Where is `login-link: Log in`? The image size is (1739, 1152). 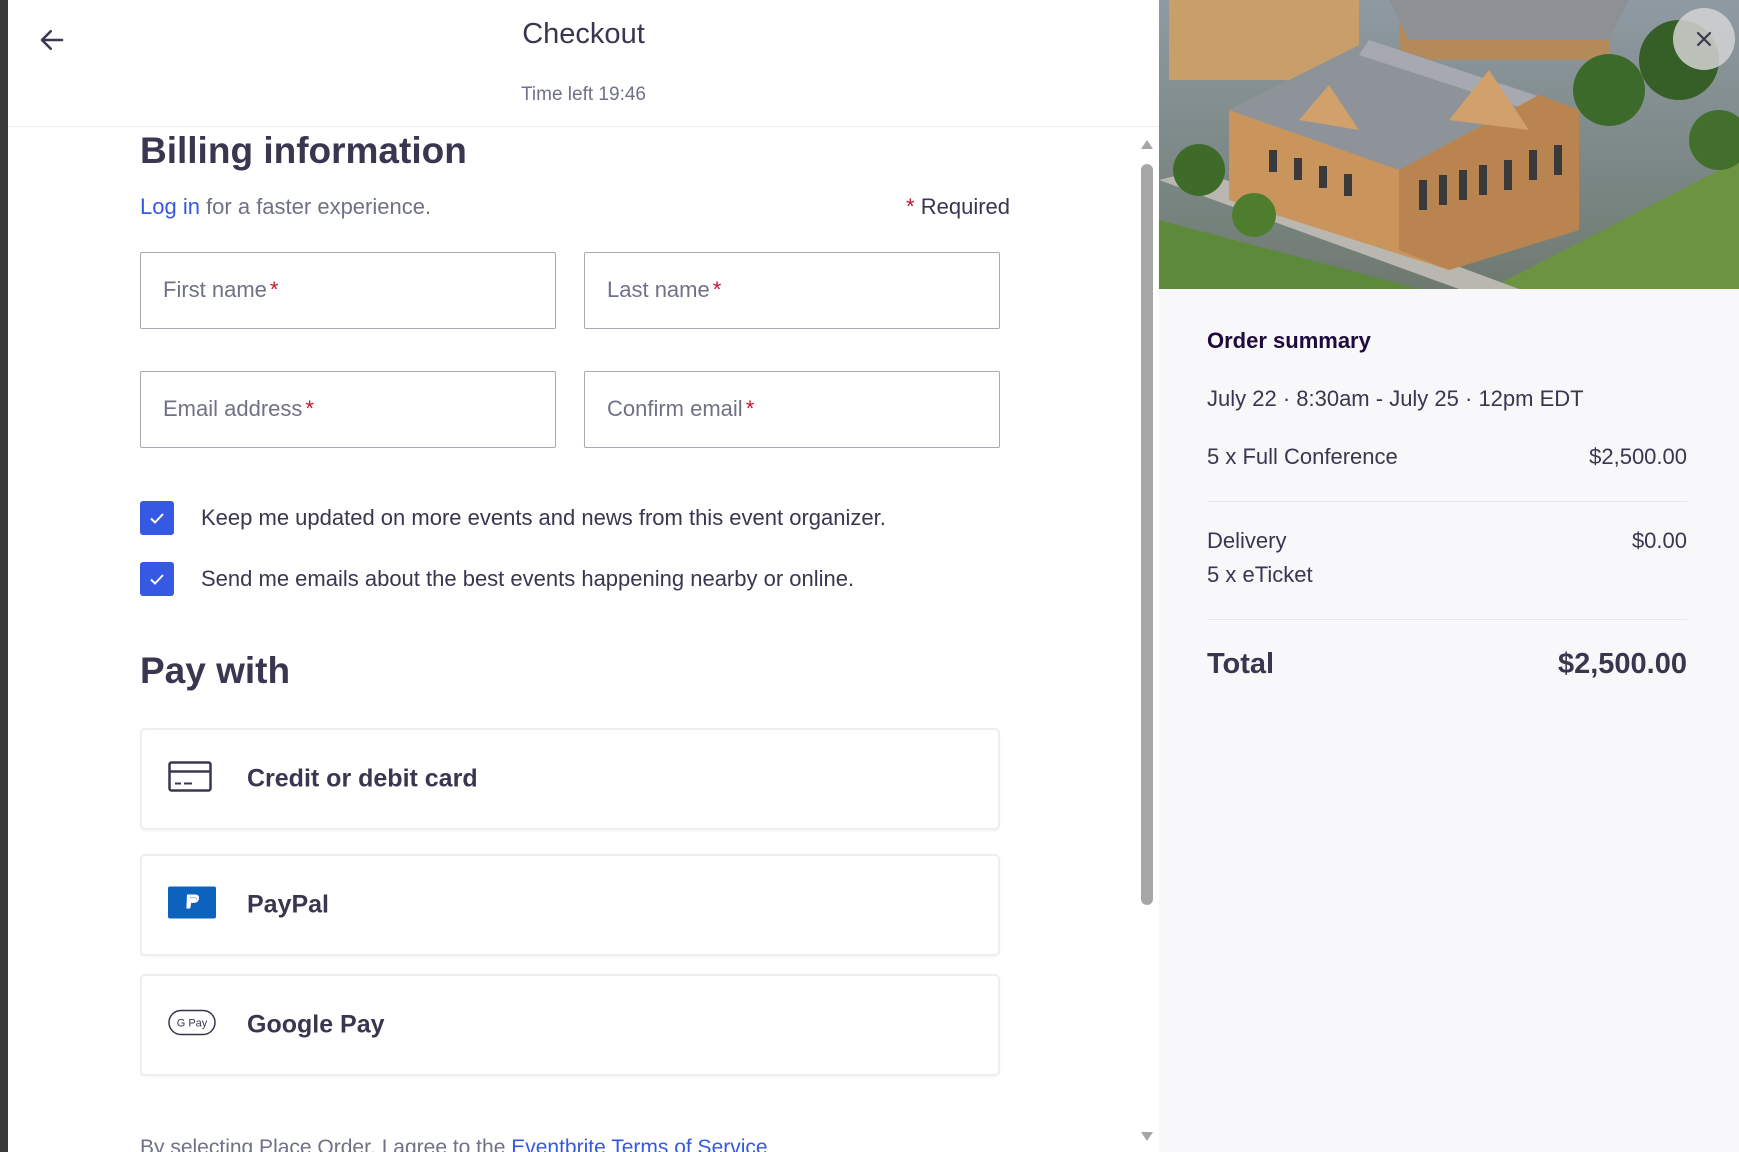 login-link: Log in is located at coordinates (170, 206).